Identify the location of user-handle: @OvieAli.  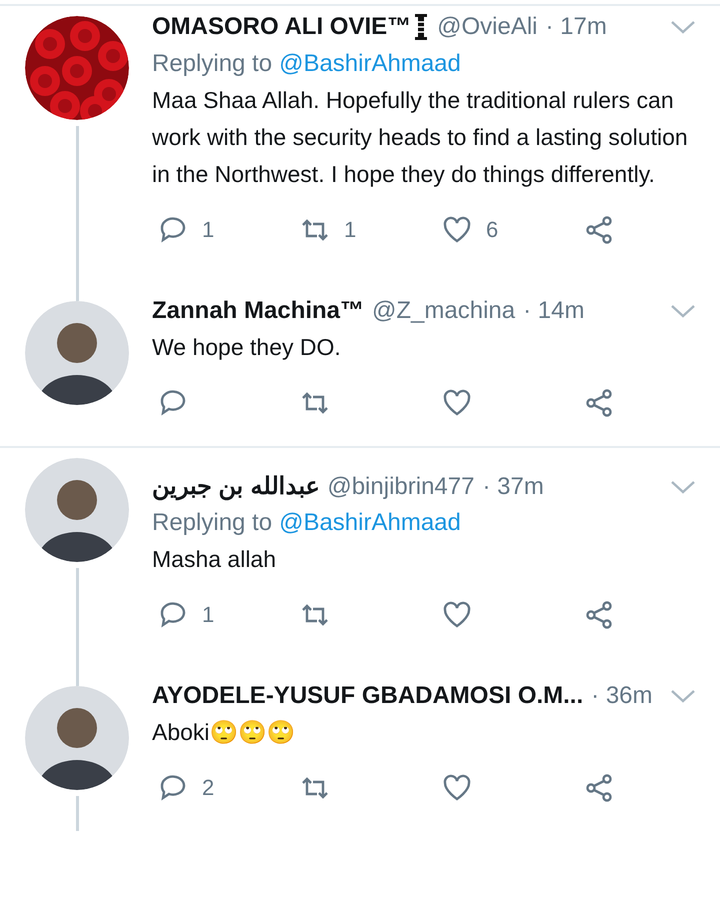
(487, 27).